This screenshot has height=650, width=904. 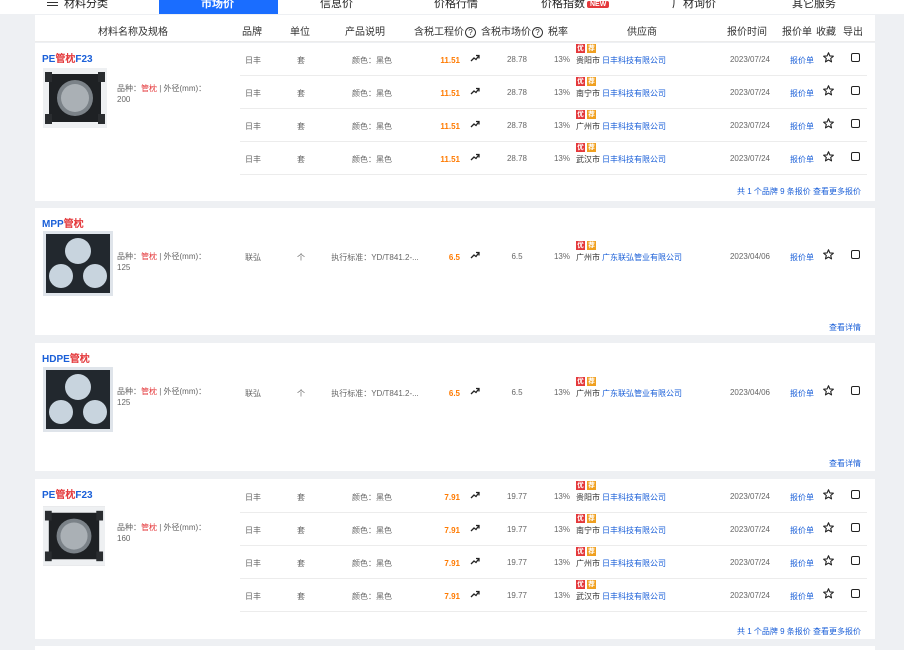 What do you see at coordinates (517, 59) in the screenshot?
I see `market-price: 28.78` at bounding box center [517, 59].